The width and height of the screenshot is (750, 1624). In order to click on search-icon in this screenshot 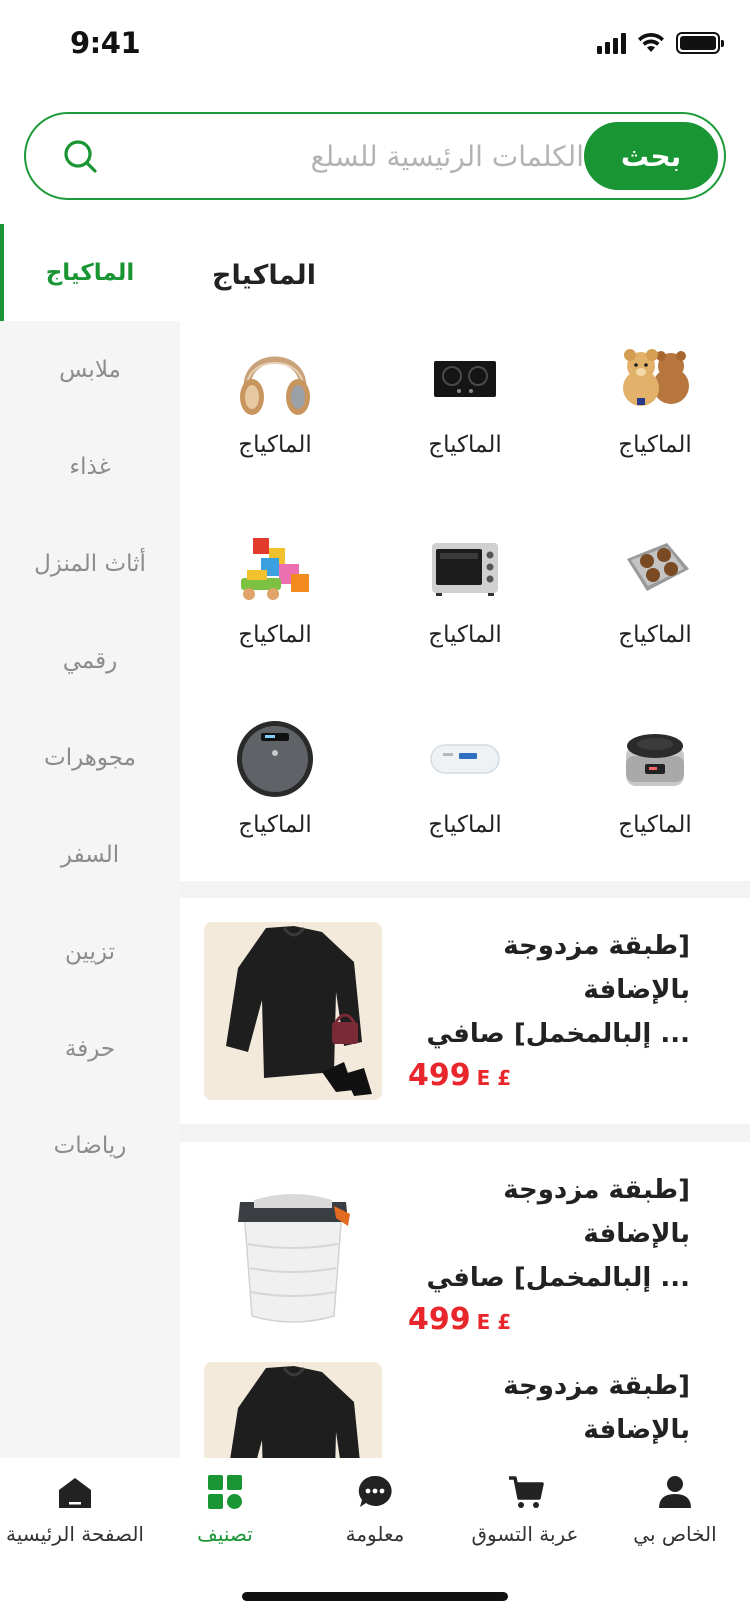, I will do `click(80, 156)`.